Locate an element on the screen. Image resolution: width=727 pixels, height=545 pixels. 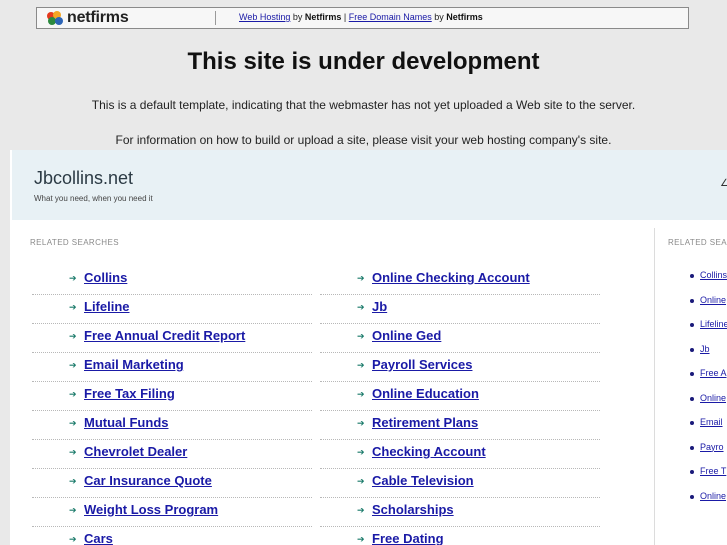
related-search-link: Cars is located at coordinates (98, 538).